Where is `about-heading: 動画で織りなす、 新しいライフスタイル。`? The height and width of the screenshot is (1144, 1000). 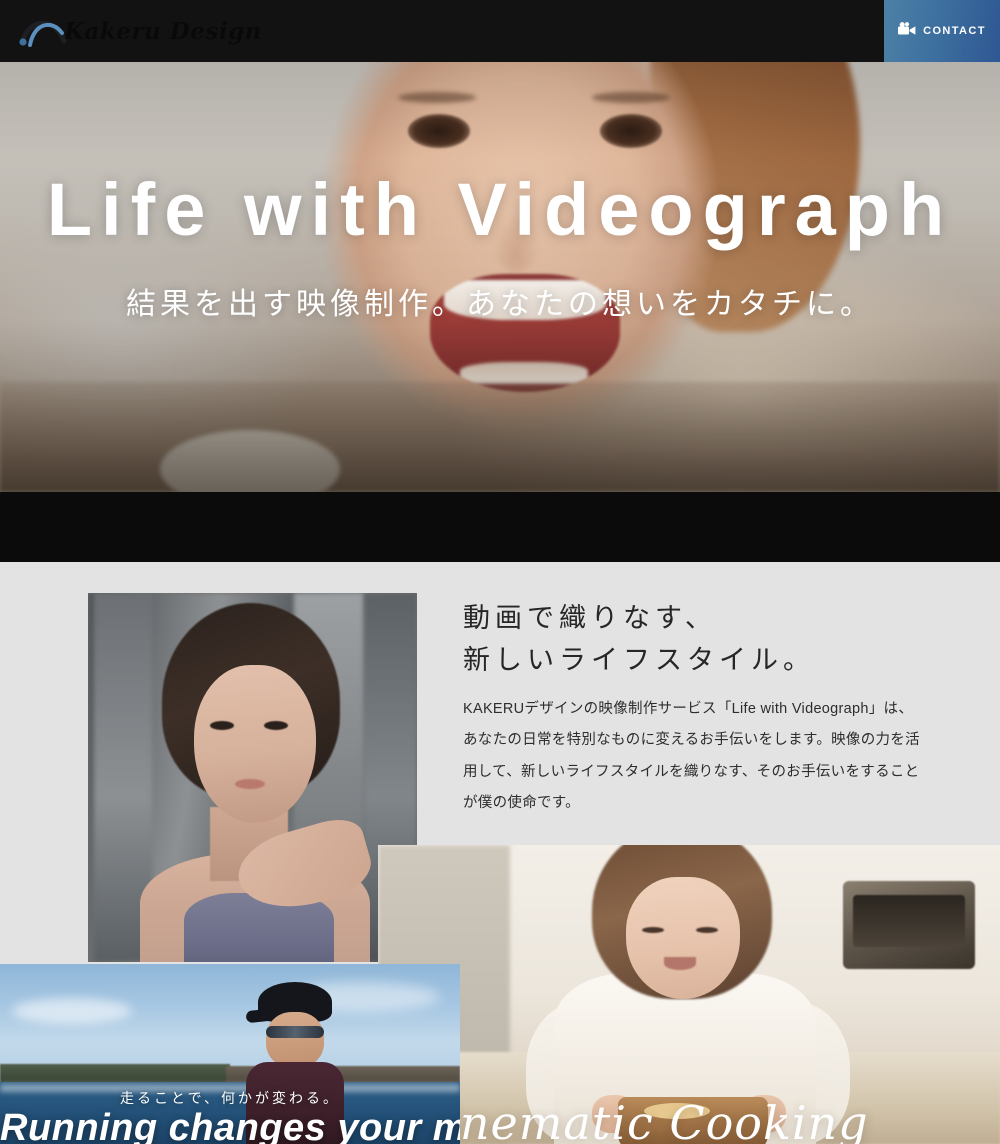
about-heading: 動画で織りなす、 新しいライフスタイル。 is located at coordinates (639, 640).